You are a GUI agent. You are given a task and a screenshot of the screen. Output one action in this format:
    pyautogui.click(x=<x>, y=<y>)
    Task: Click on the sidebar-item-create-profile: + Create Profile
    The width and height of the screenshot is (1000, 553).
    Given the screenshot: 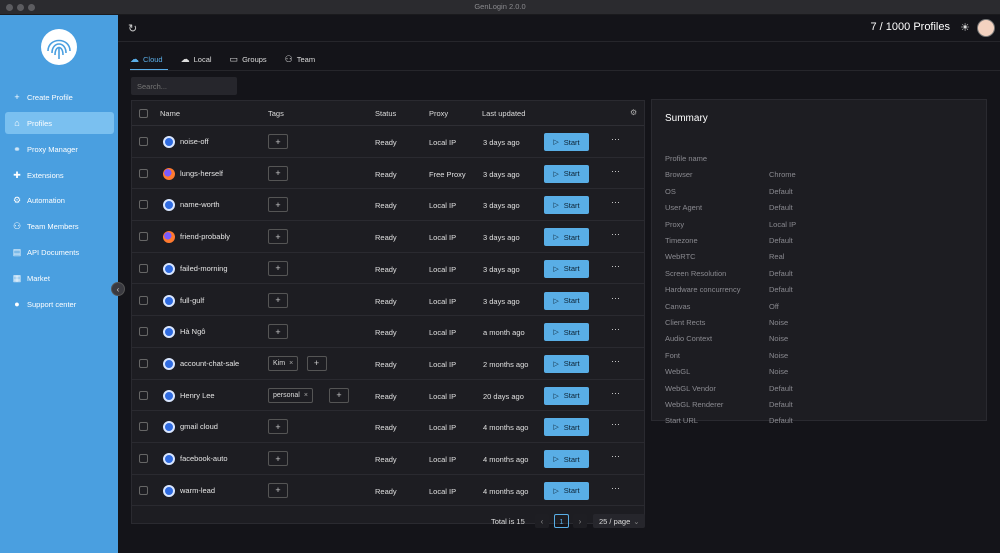 What is the action you would take?
    pyautogui.click(x=59, y=97)
    